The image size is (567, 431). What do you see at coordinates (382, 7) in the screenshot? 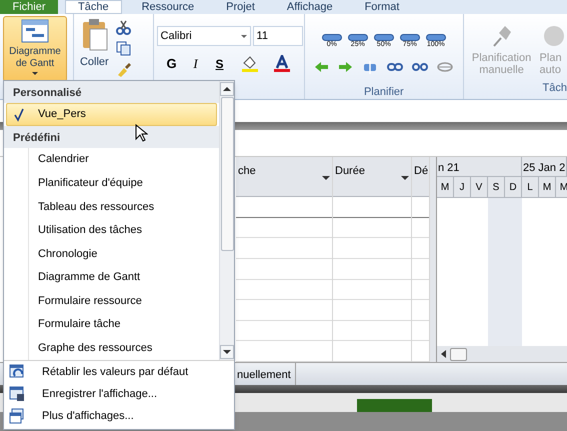
I see `ribbon-tab: Format` at bounding box center [382, 7].